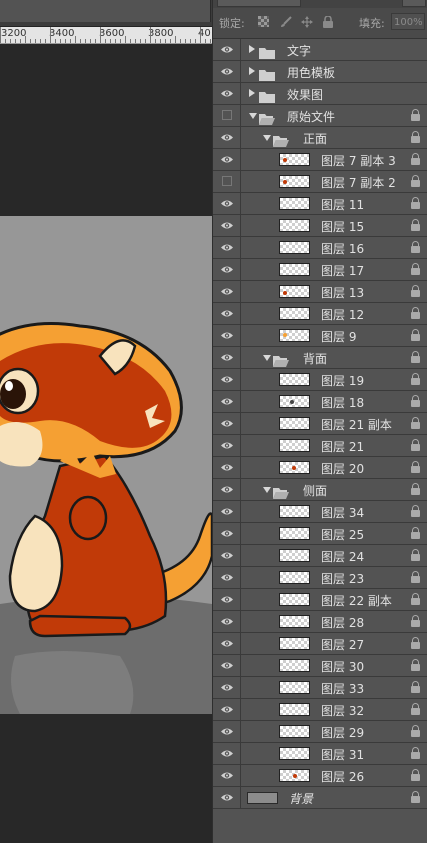  Describe the element at coordinates (320, 138) in the screenshot. I see `layer-row: 正面` at that location.